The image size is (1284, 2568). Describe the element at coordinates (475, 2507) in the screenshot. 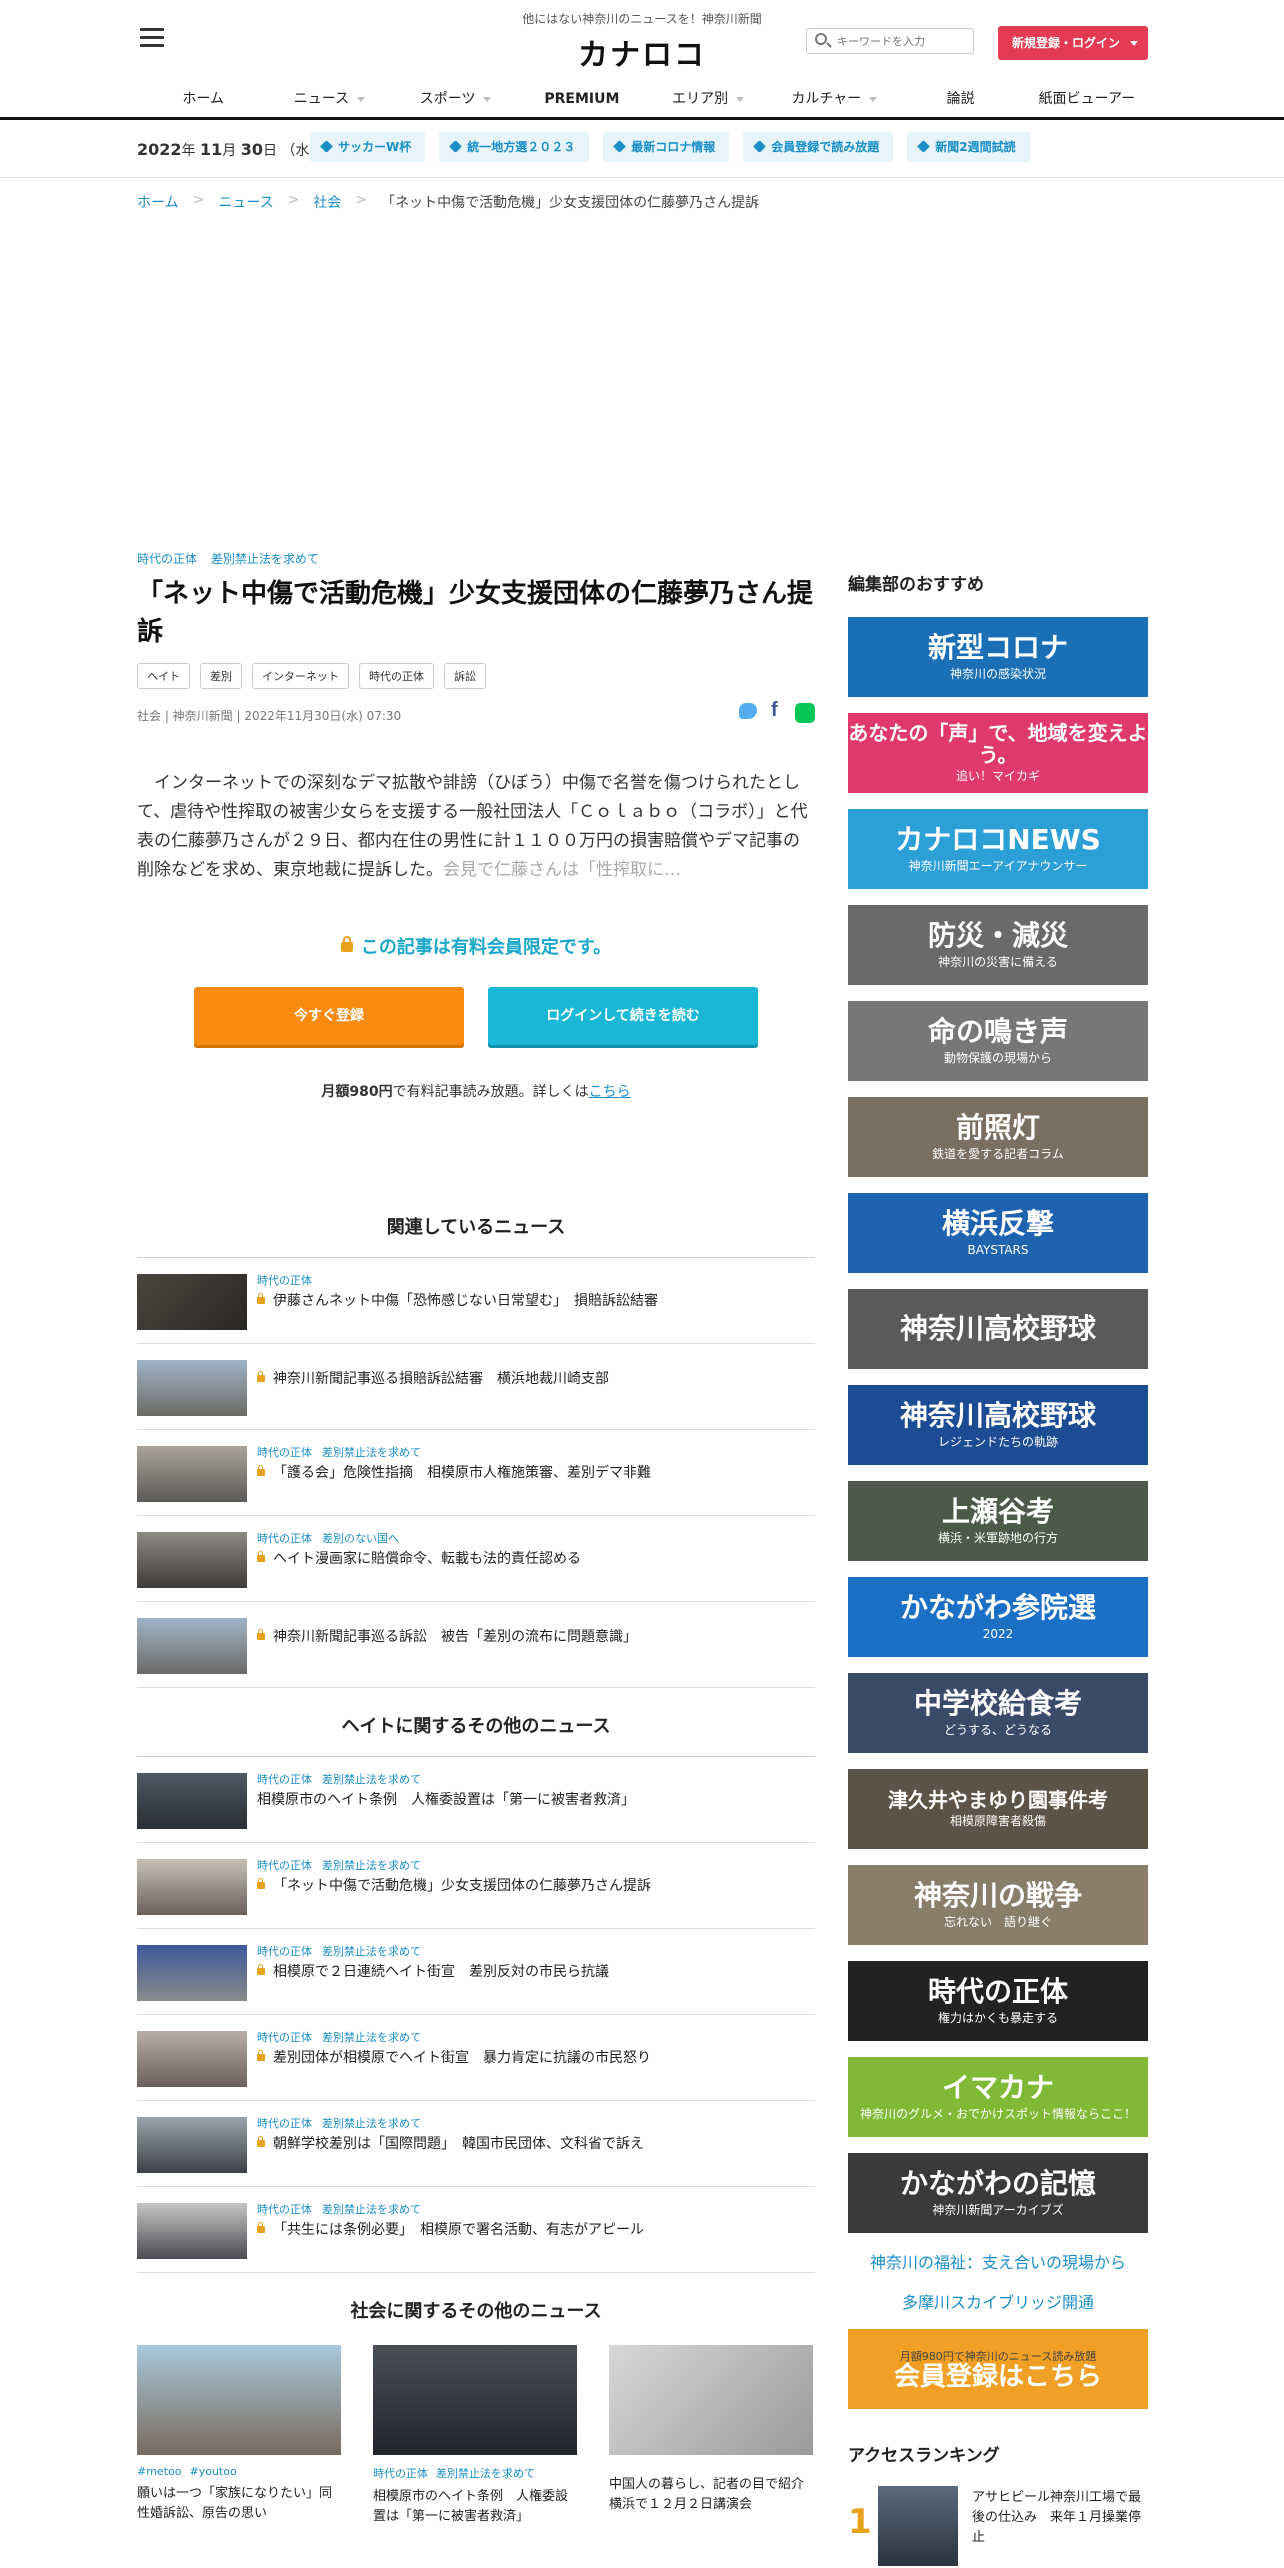

I see `news-card-headline: 相模原市のヘイト条例 人権委設置は「第一に被害者救済」` at that location.